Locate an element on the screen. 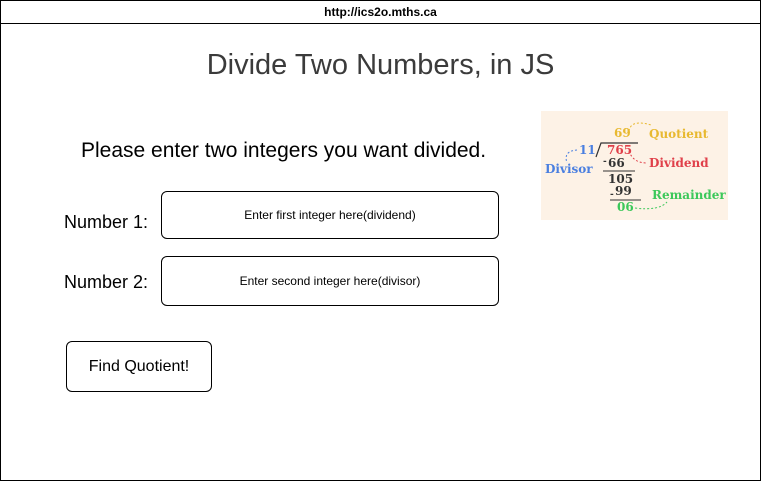 The height and width of the screenshot is (481, 761). quotient-label: Quotient is located at coordinates (679, 134).